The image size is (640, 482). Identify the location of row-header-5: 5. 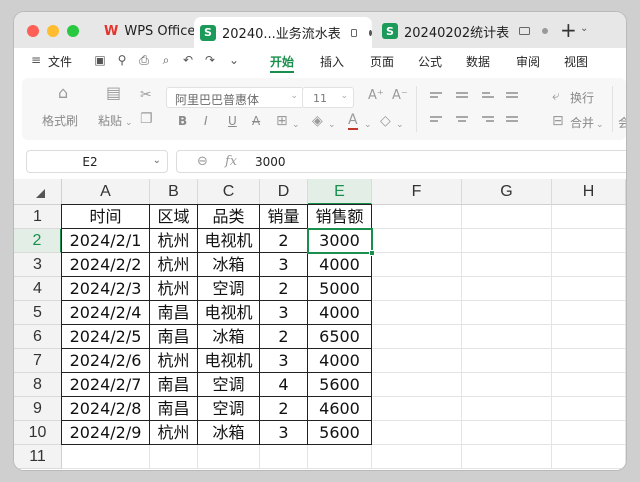
(38, 313).